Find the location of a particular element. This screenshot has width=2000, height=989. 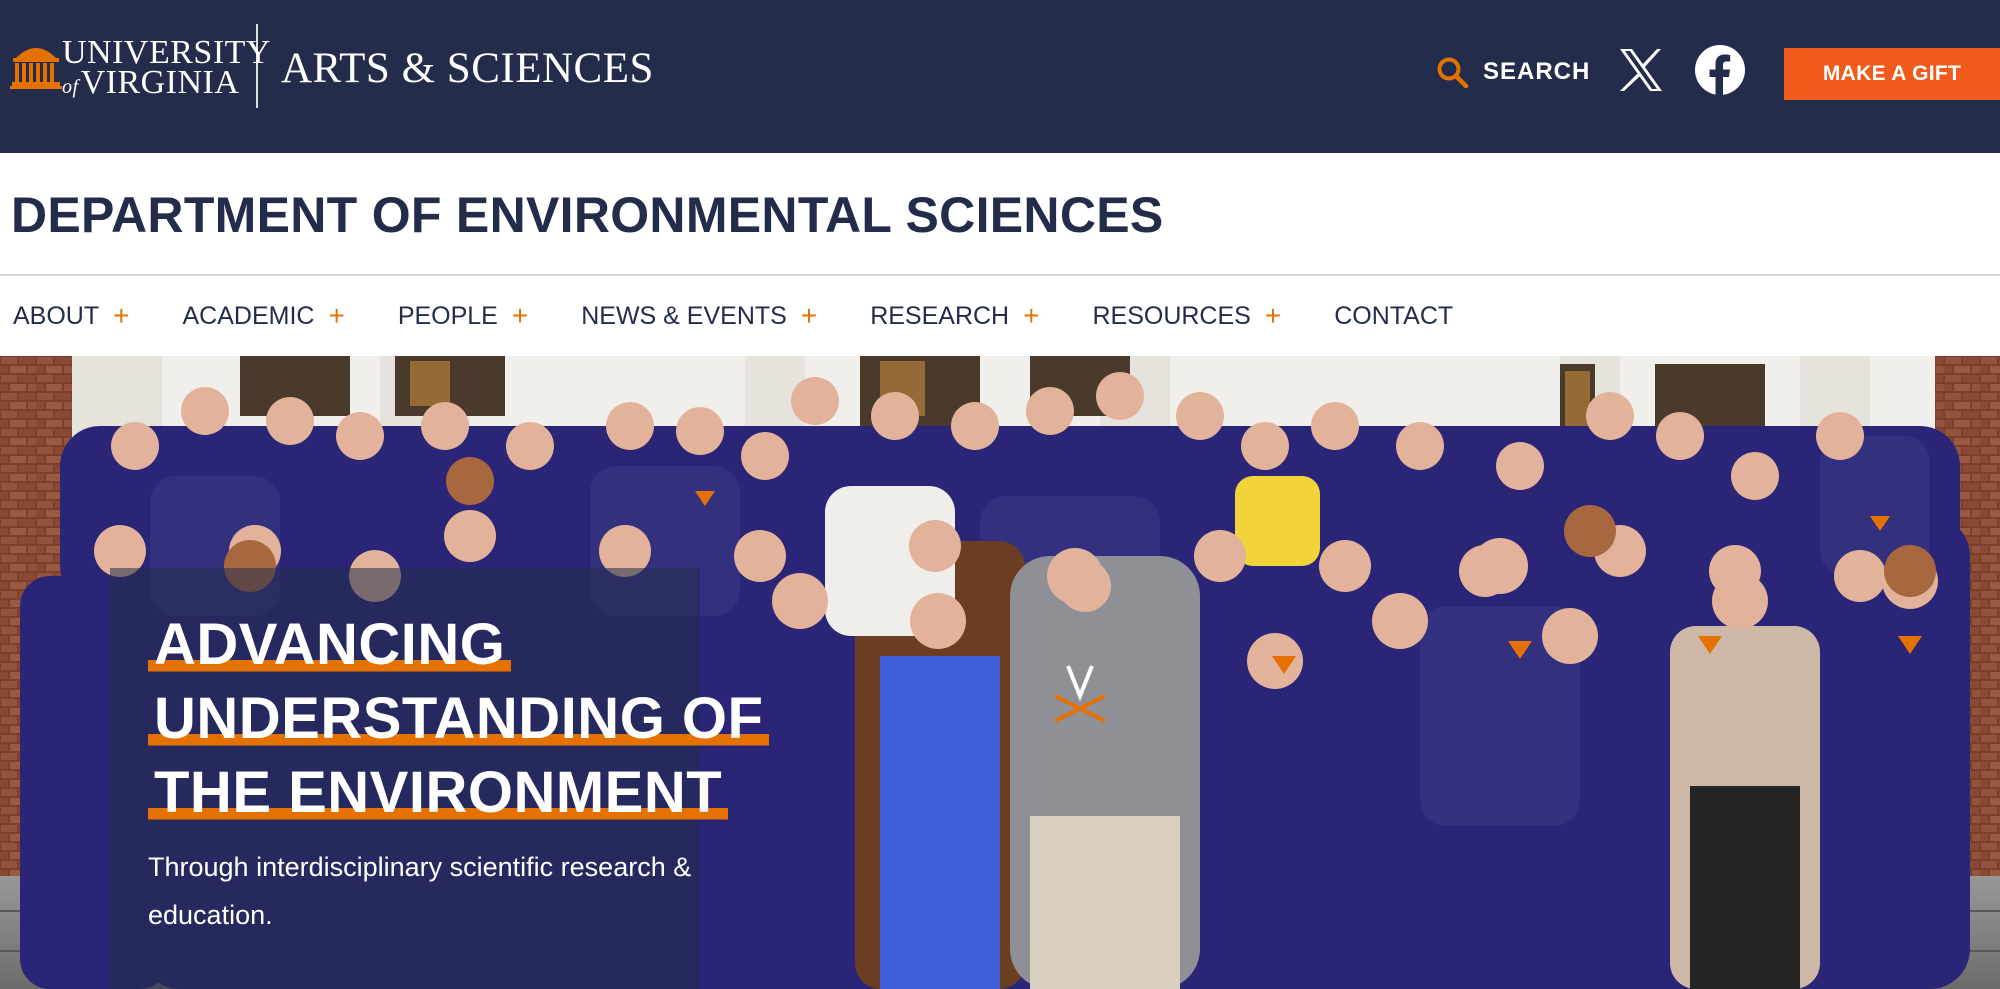

nav-item-news-events: NEWS & EVENTS + is located at coordinates (699, 316).